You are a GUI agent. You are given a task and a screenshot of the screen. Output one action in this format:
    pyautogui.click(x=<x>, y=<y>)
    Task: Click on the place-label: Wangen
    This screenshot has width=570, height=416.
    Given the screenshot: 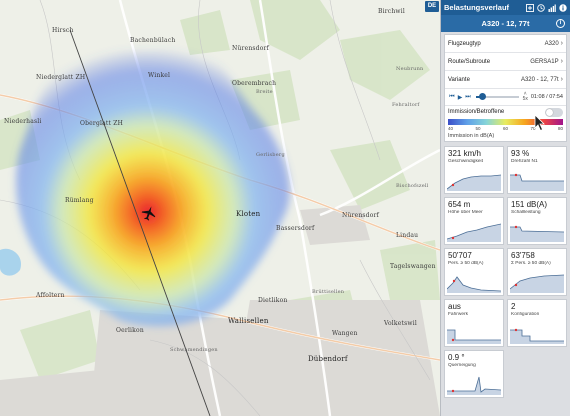 What is the action you would take?
    pyautogui.click(x=345, y=333)
    